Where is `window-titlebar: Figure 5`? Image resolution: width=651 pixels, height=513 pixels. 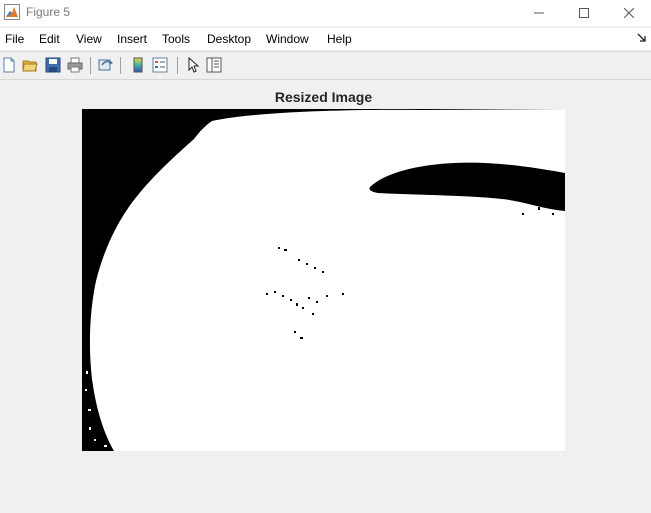
window-titlebar: Figure 5 is located at coordinates (325, 13).